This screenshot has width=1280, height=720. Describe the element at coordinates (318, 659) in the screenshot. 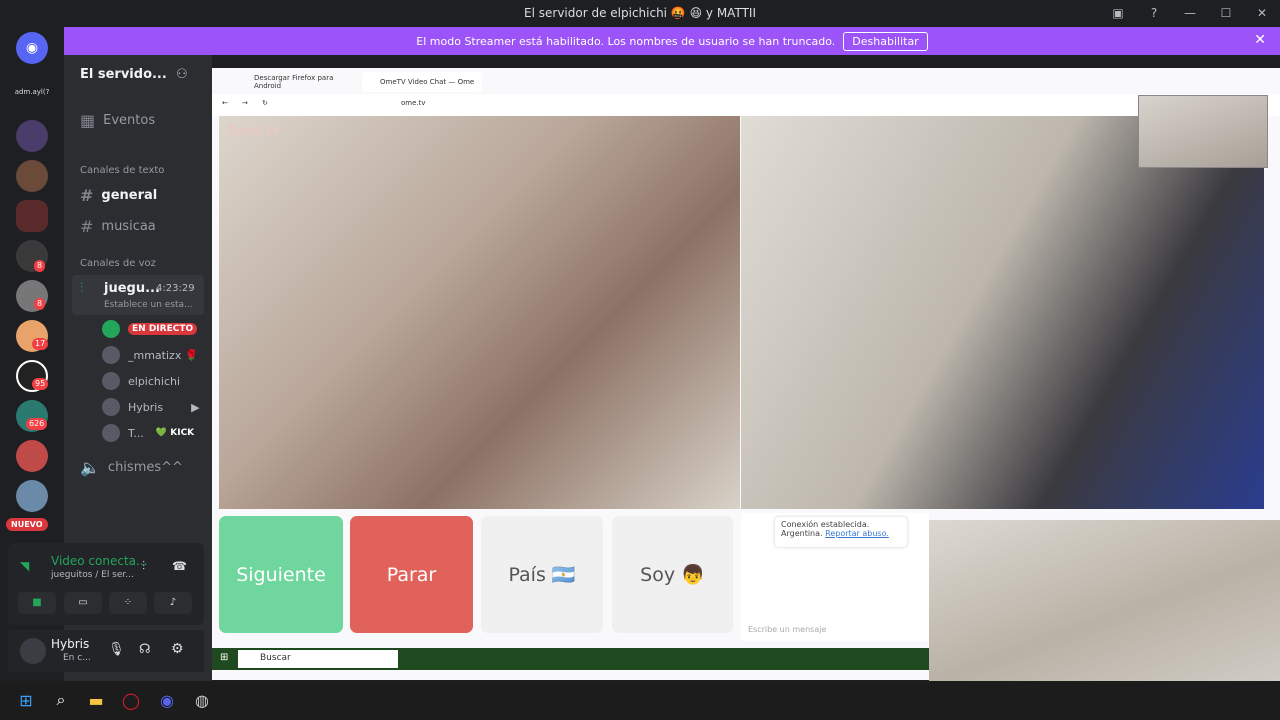

I see `taskbar-search: Buscar` at that location.